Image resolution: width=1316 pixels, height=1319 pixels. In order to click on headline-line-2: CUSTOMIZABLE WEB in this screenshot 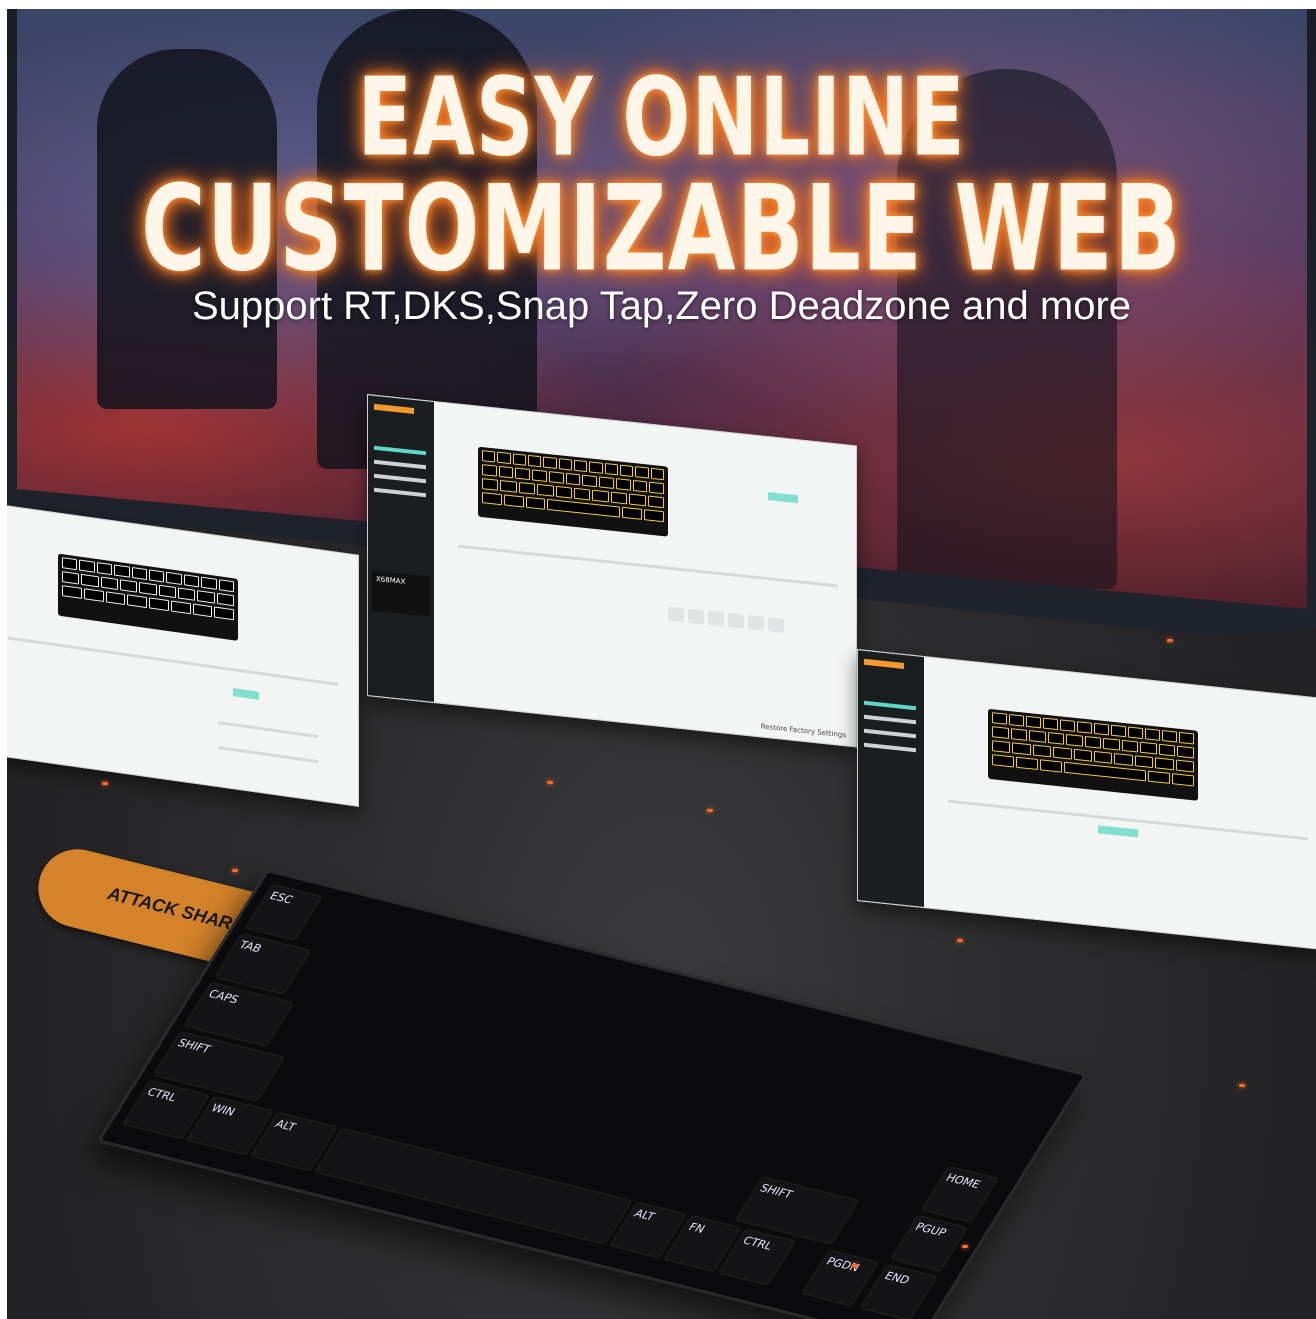, I will do `click(661, 228)`.